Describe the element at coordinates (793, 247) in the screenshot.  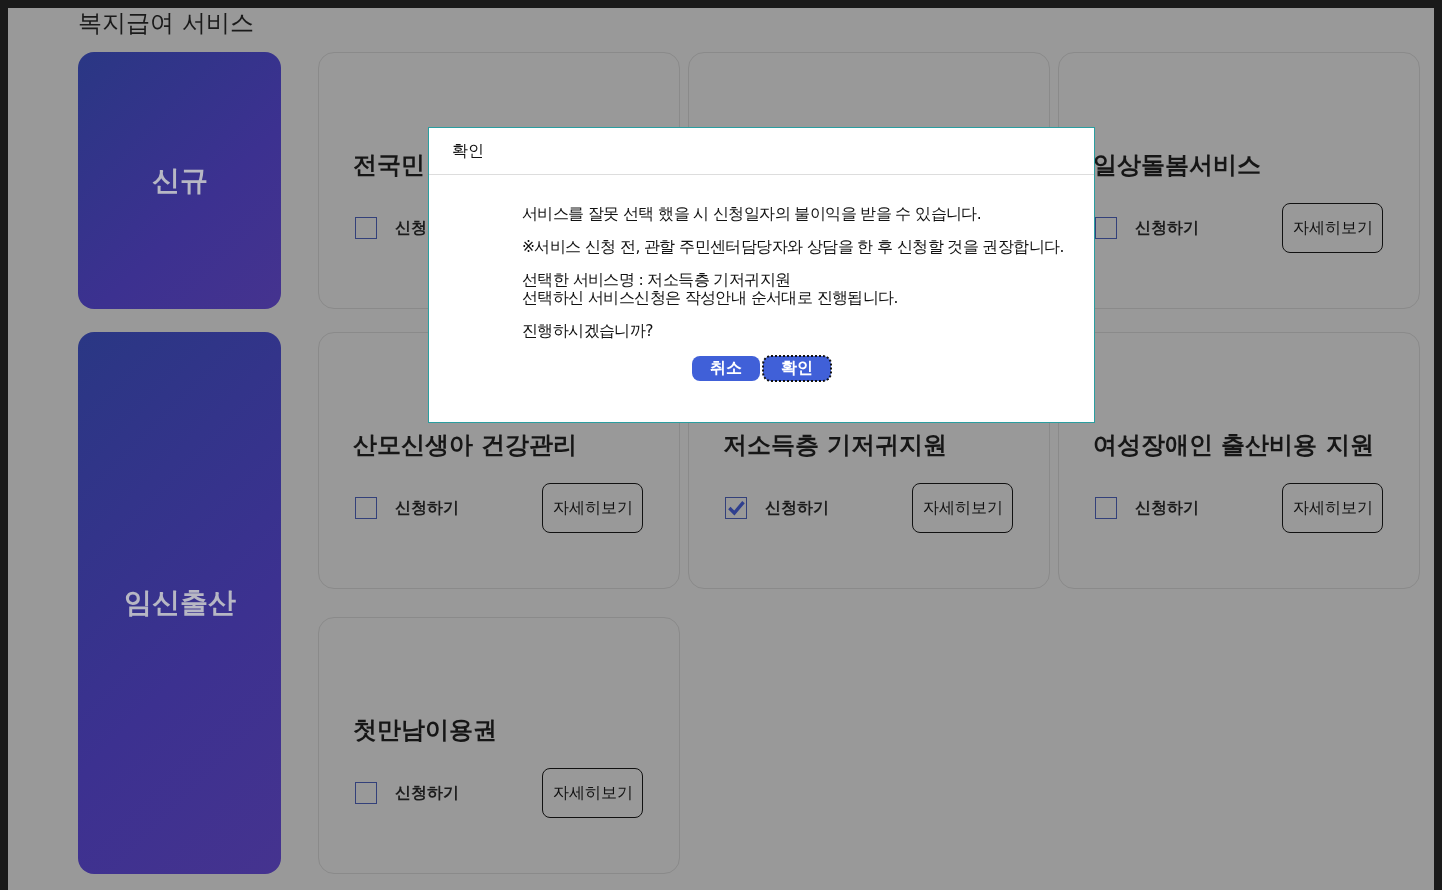
I see `dialog-message: ※서비스 신청 전, 관할 주민센터담당자와 상담을 한 후 신청할 것을 권장합니다.` at that location.